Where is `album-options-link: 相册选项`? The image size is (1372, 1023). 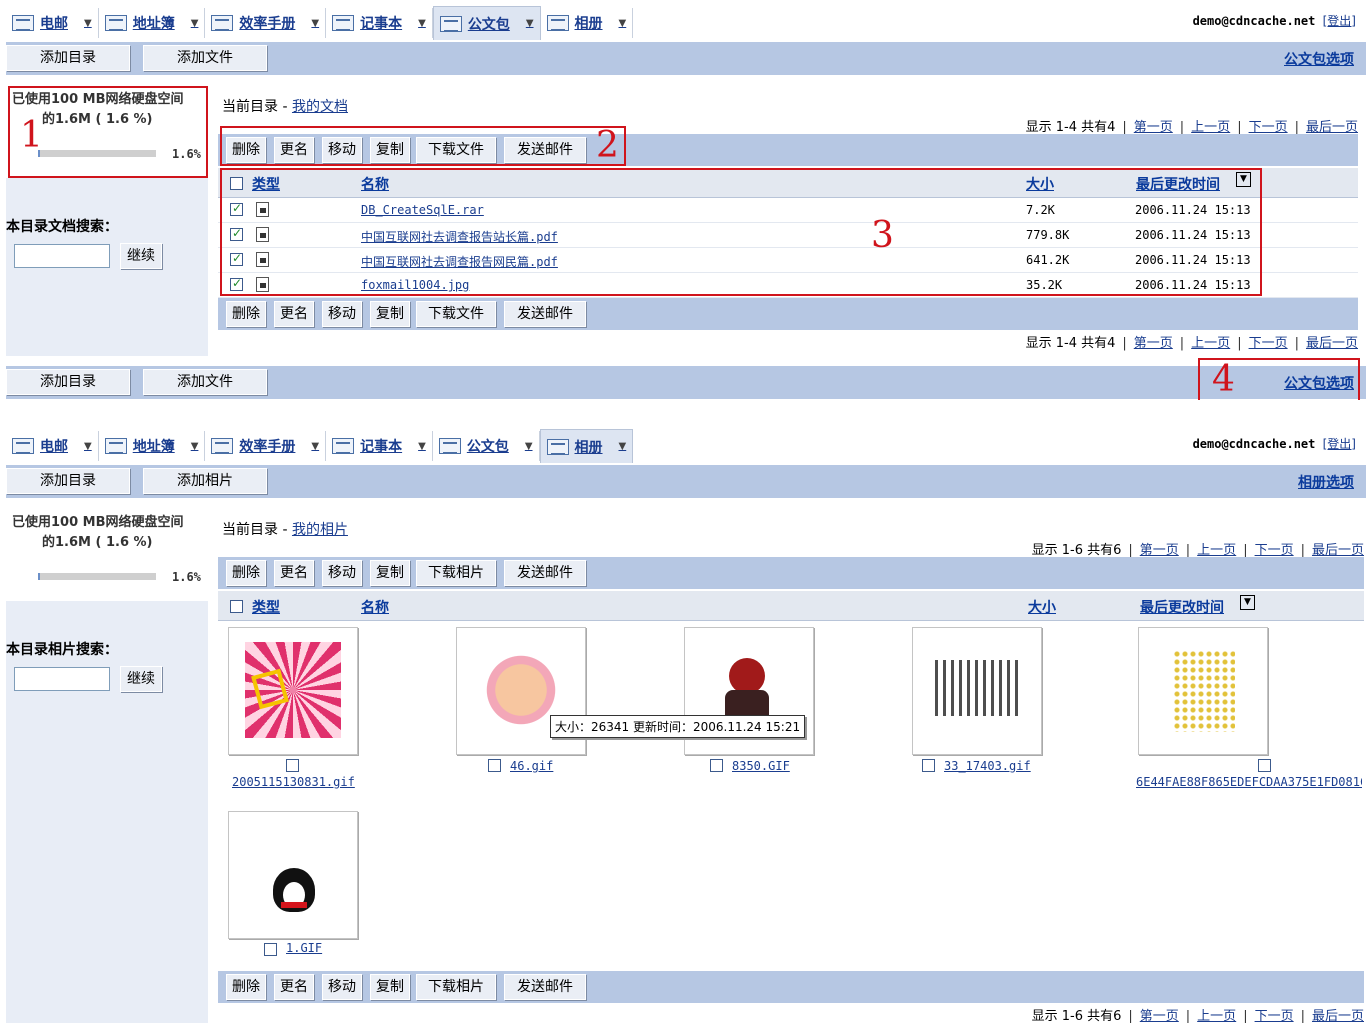
album-options-link: 相册选项 is located at coordinates (1326, 482).